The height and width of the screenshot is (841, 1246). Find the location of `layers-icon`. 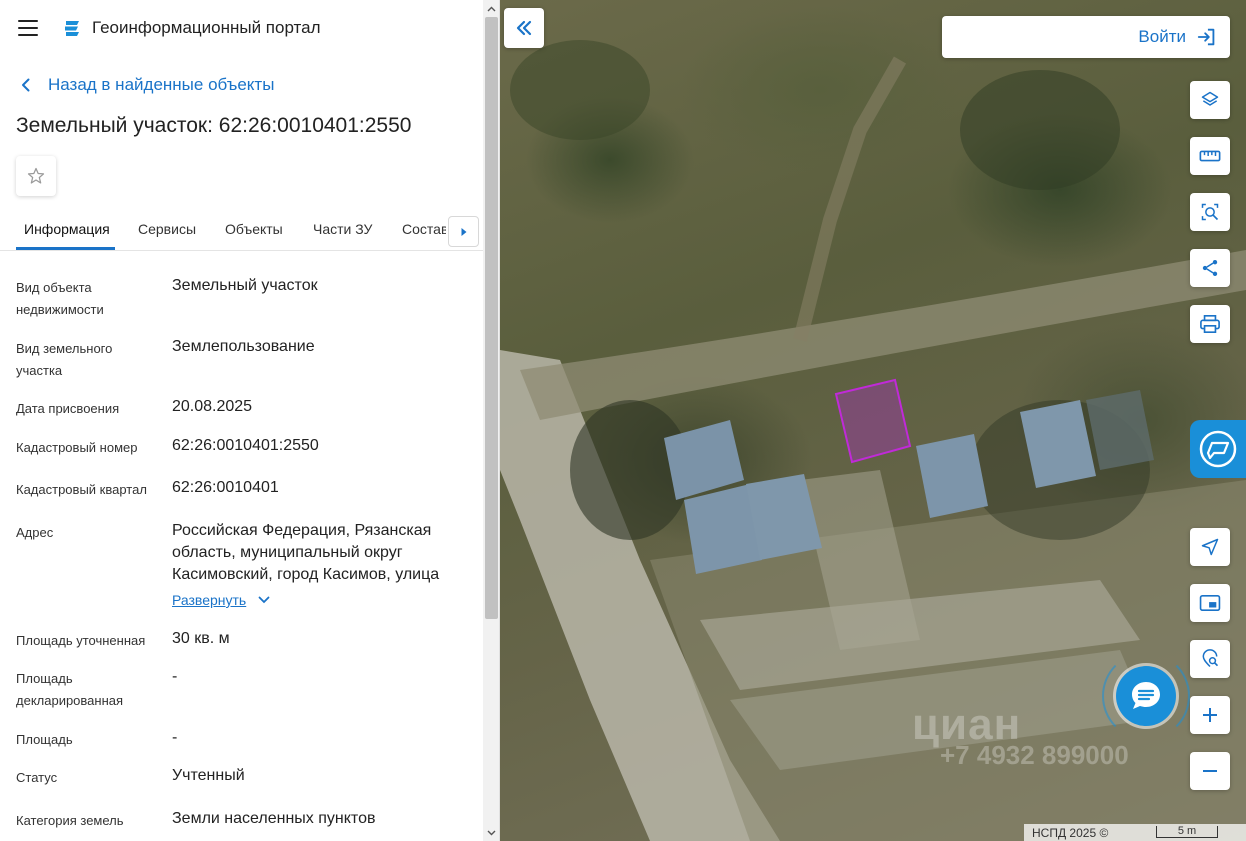

layers-icon is located at coordinates (1210, 98).